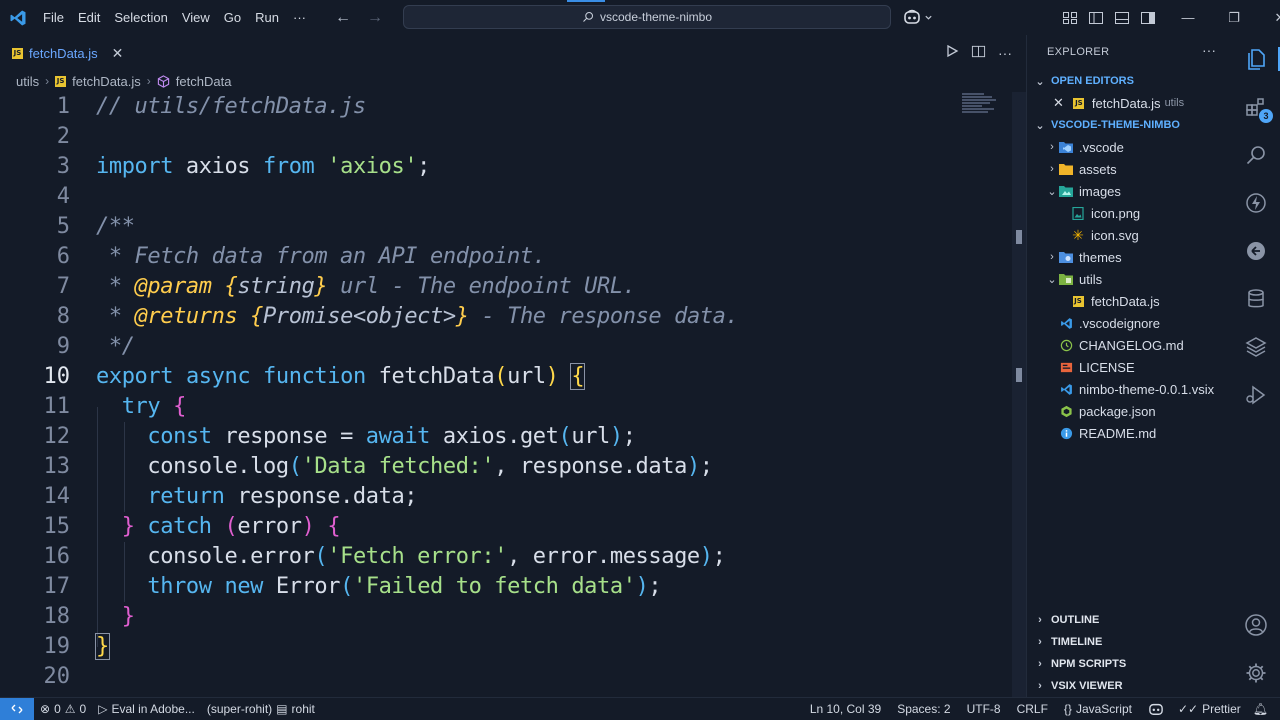 This screenshot has height=720, width=1280. What do you see at coordinates (1130, 345) in the screenshot?
I see `tree-item-changelog: CHANGELOG.md` at bounding box center [1130, 345].